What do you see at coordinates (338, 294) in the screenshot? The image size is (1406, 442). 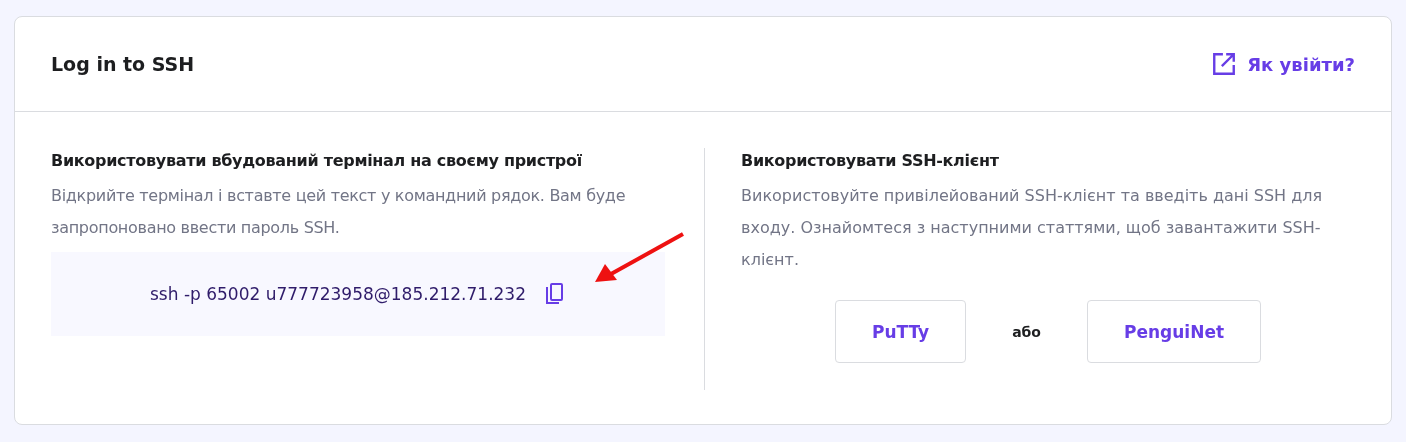 I see `ssh-command: ssh -p 65002 u777723958@185.212.71.232` at bounding box center [338, 294].